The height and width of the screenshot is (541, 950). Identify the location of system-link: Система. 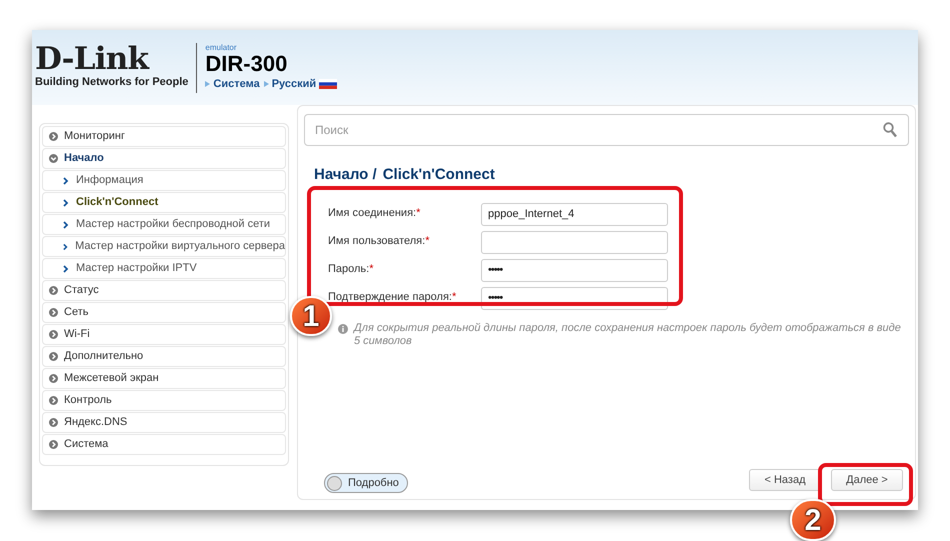
(232, 84).